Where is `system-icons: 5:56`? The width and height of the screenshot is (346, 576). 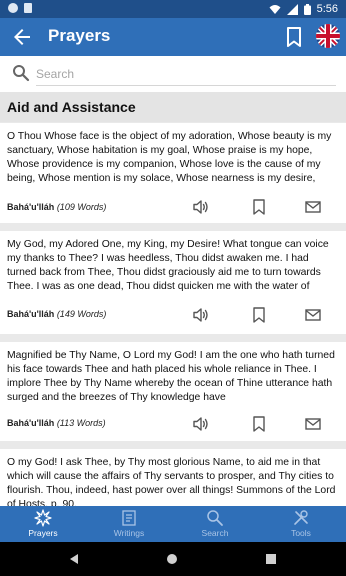 system-icons: 5:56 is located at coordinates (303, 9).